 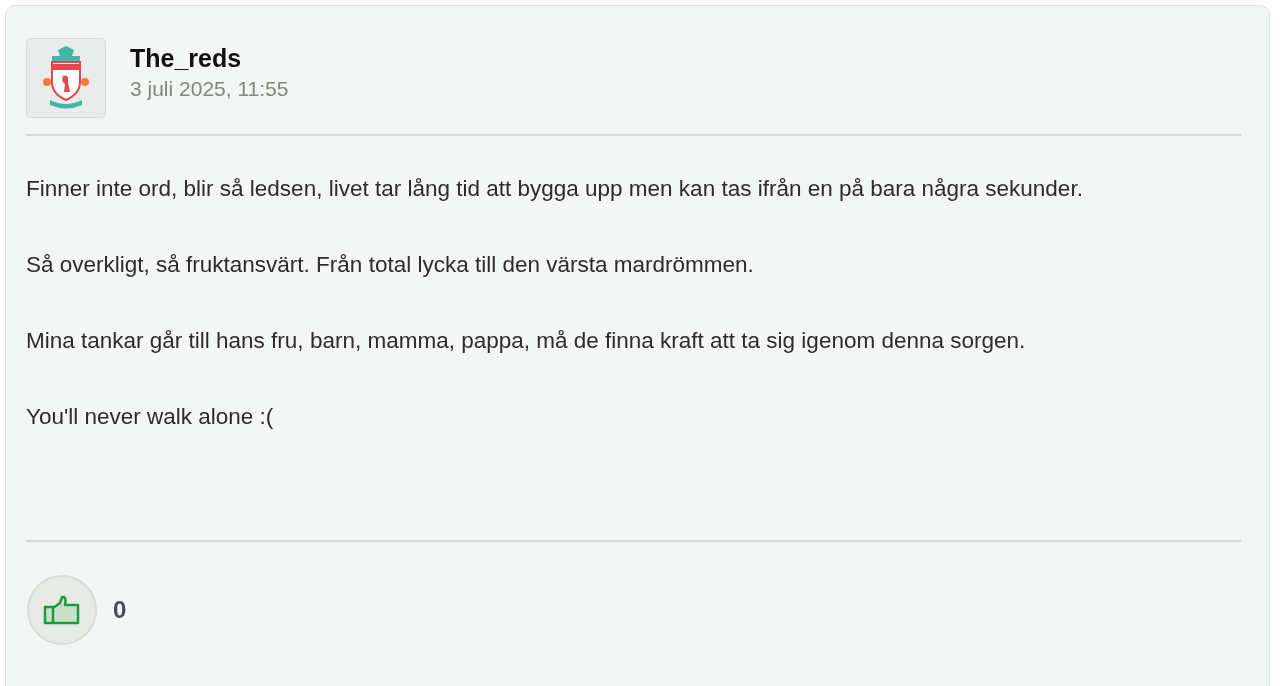 I want to click on post-paragraph: Finner inte ord, blir så ledsen, livet tar lång tid att bygga upp men kan tas ifrån en på bara några sekunder., so click(x=555, y=189).